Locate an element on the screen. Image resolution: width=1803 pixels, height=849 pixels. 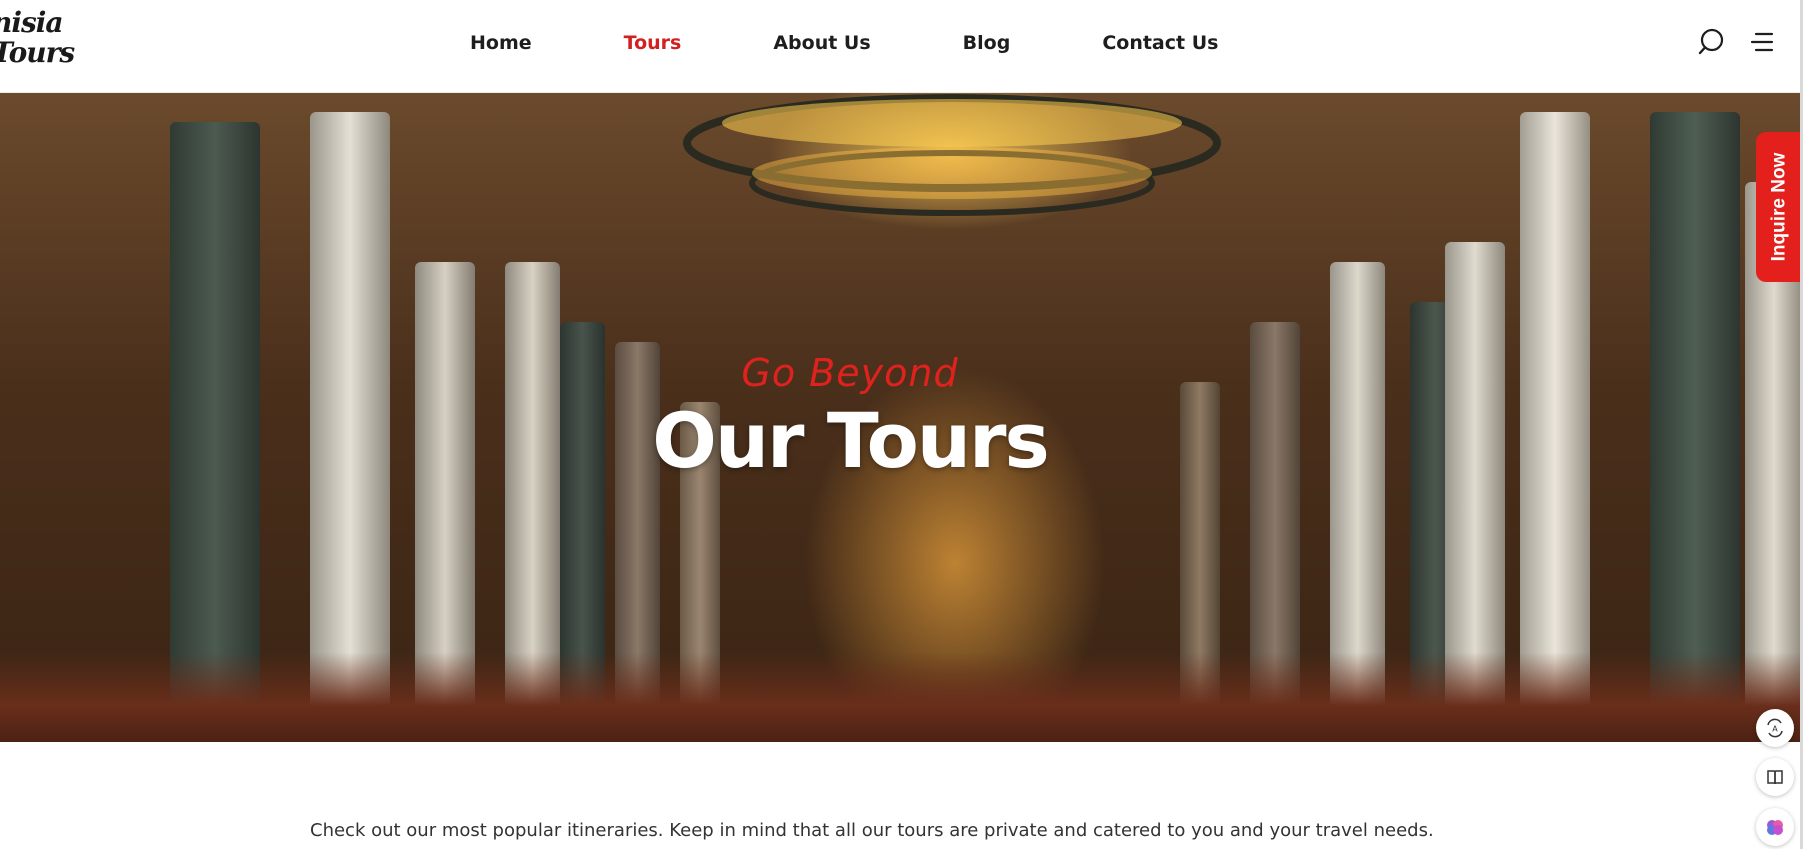
nav-home: Home is located at coordinates (501, 43).